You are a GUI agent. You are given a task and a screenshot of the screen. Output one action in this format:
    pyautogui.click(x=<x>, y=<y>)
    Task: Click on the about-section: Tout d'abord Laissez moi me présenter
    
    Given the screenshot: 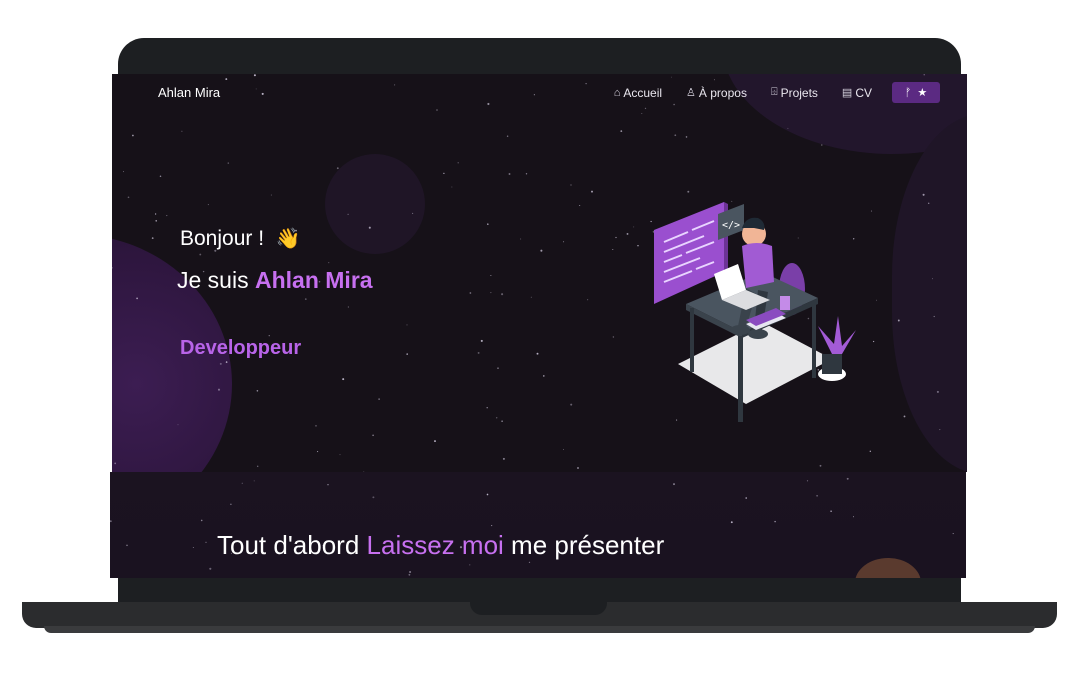 What is the action you would take?
    pyautogui.click(x=538, y=525)
    